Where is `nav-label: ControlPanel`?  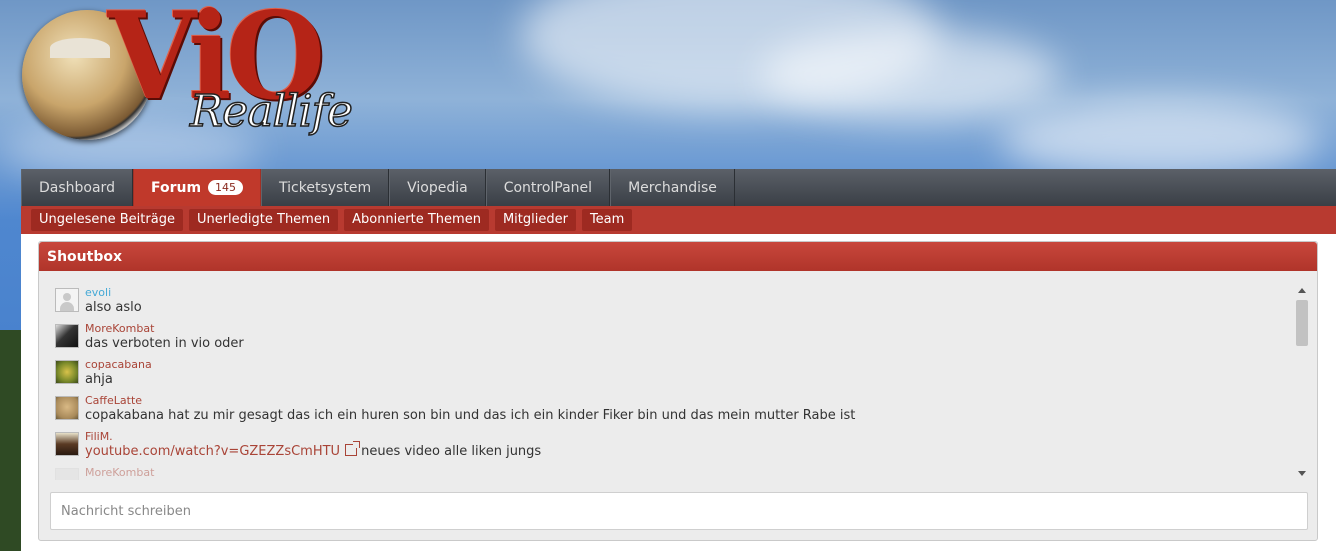
nav-label: ControlPanel is located at coordinates (548, 187).